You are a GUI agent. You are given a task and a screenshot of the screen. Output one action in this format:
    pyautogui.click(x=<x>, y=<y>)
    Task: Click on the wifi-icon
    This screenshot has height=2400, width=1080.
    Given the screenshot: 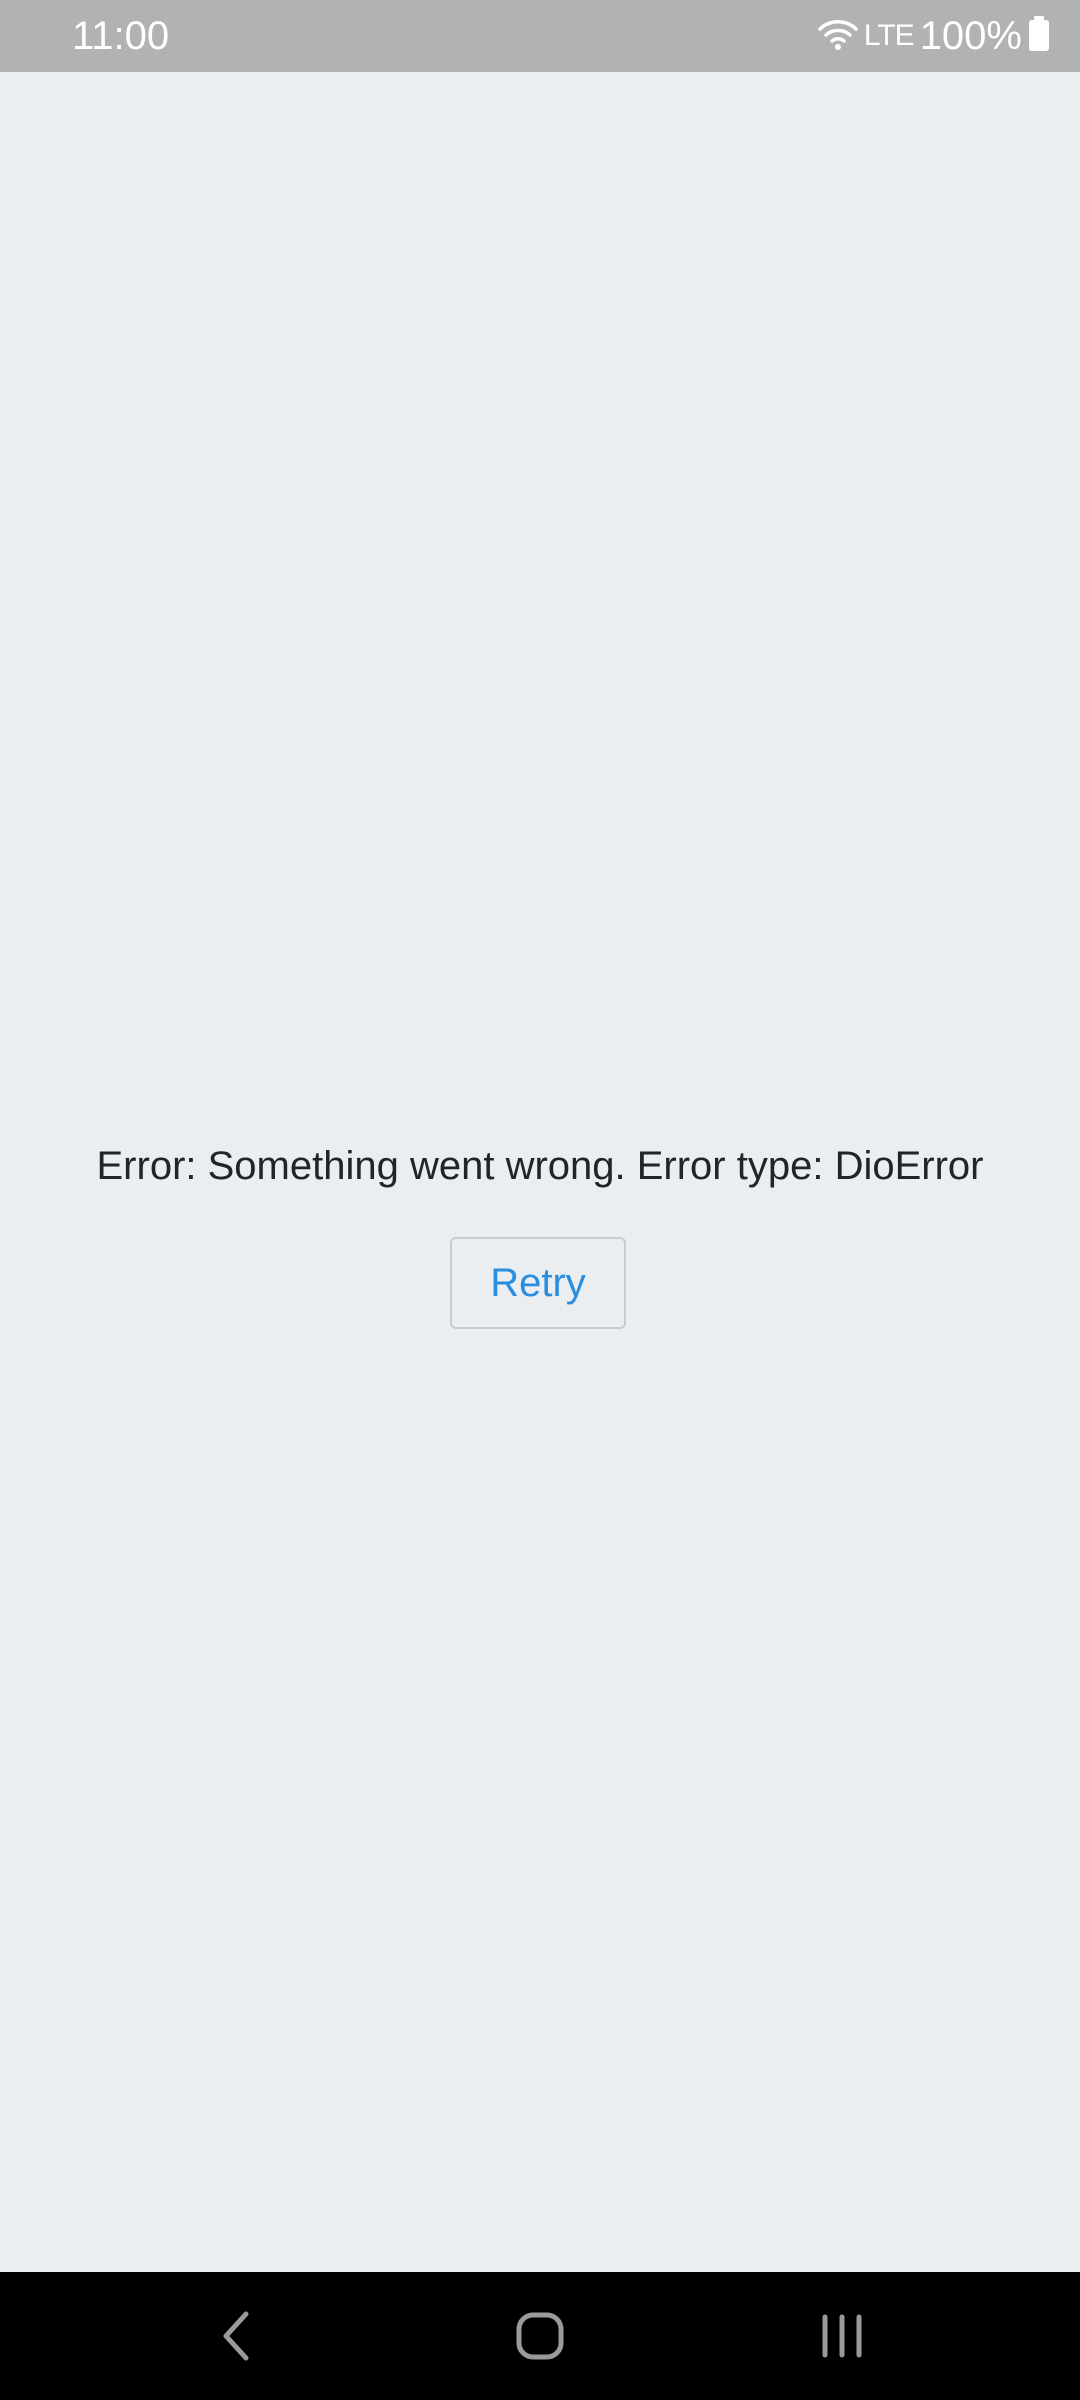 What is the action you would take?
    pyautogui.click(x=838, y=36)
    